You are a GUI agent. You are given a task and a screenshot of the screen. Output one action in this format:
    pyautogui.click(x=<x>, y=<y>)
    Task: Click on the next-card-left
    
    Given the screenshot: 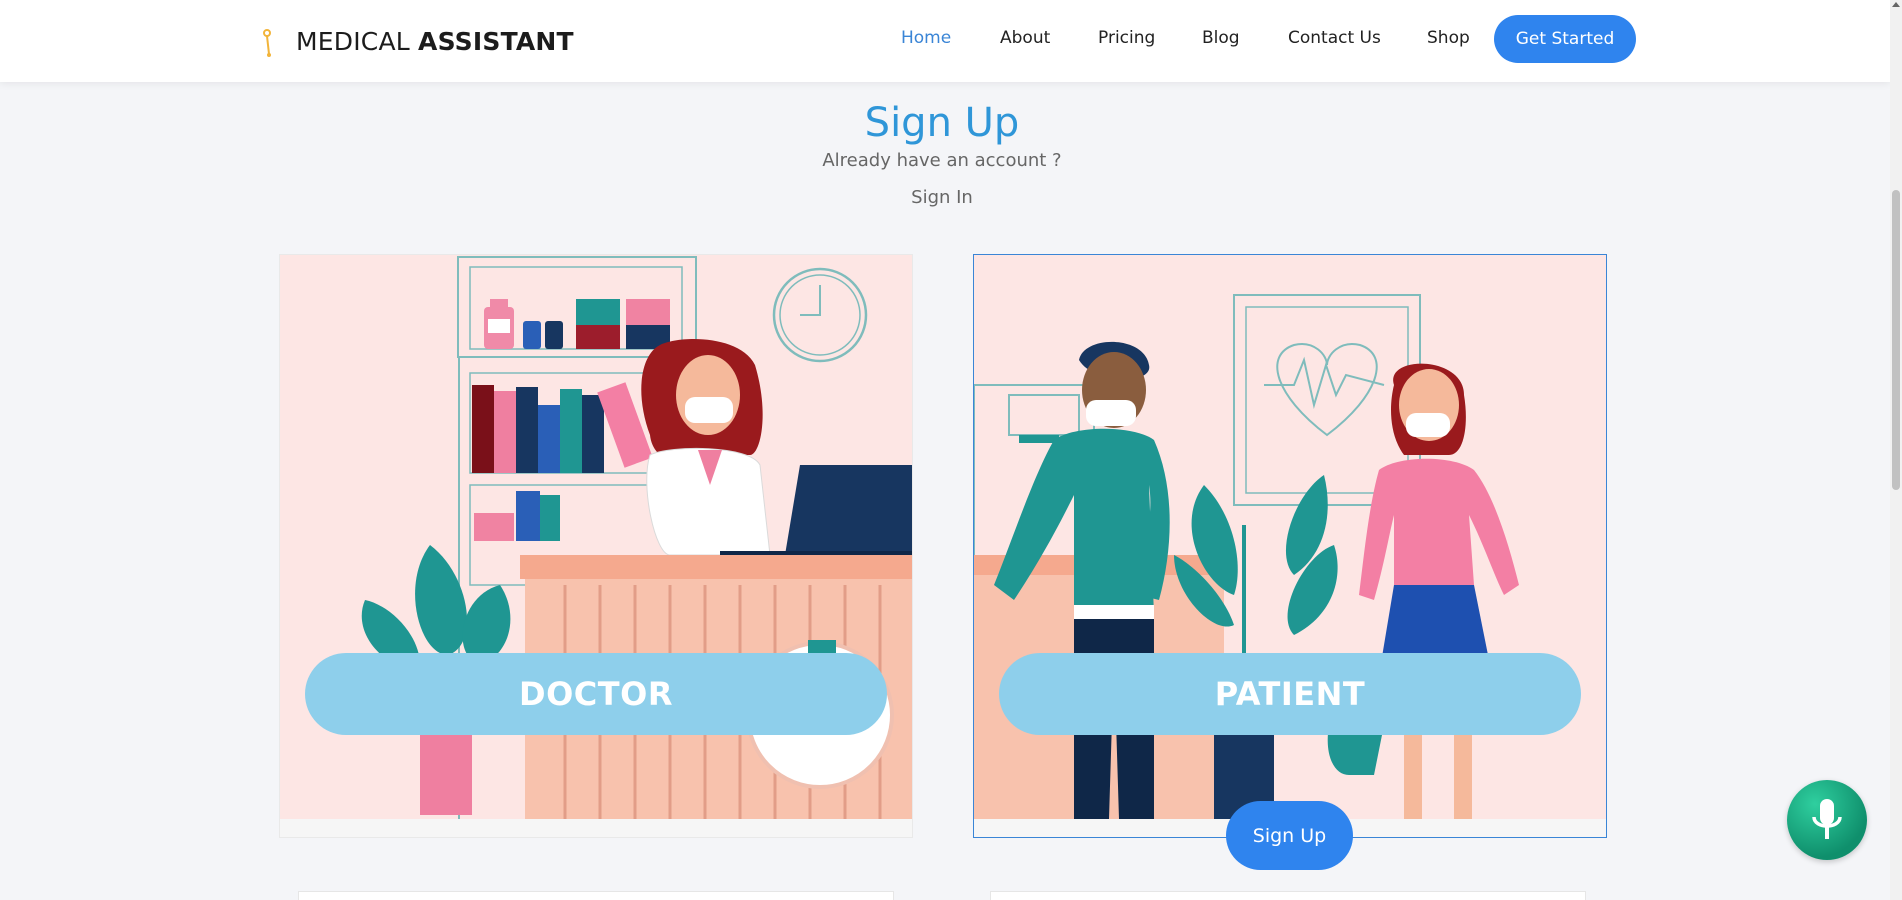 What is the action you would take?
    pyautogui.click(x=596, y=895)
    